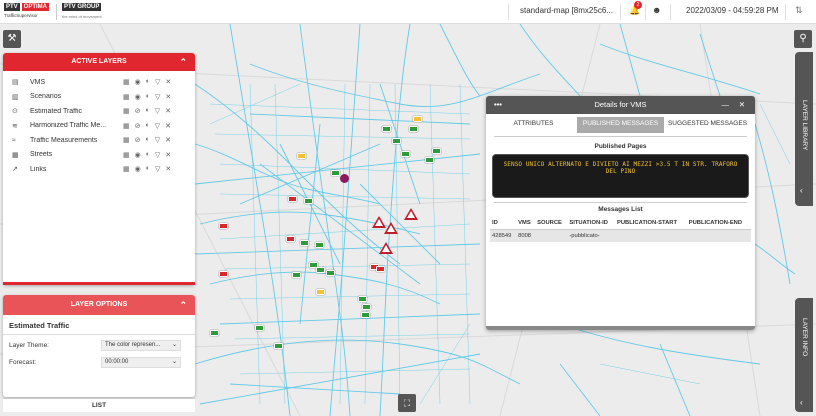 The image size is (816, 416). What do you see at coordinates (726, 105) in the screenshot?
I see `minimize-icon: —` at bounding box center [726, 105].